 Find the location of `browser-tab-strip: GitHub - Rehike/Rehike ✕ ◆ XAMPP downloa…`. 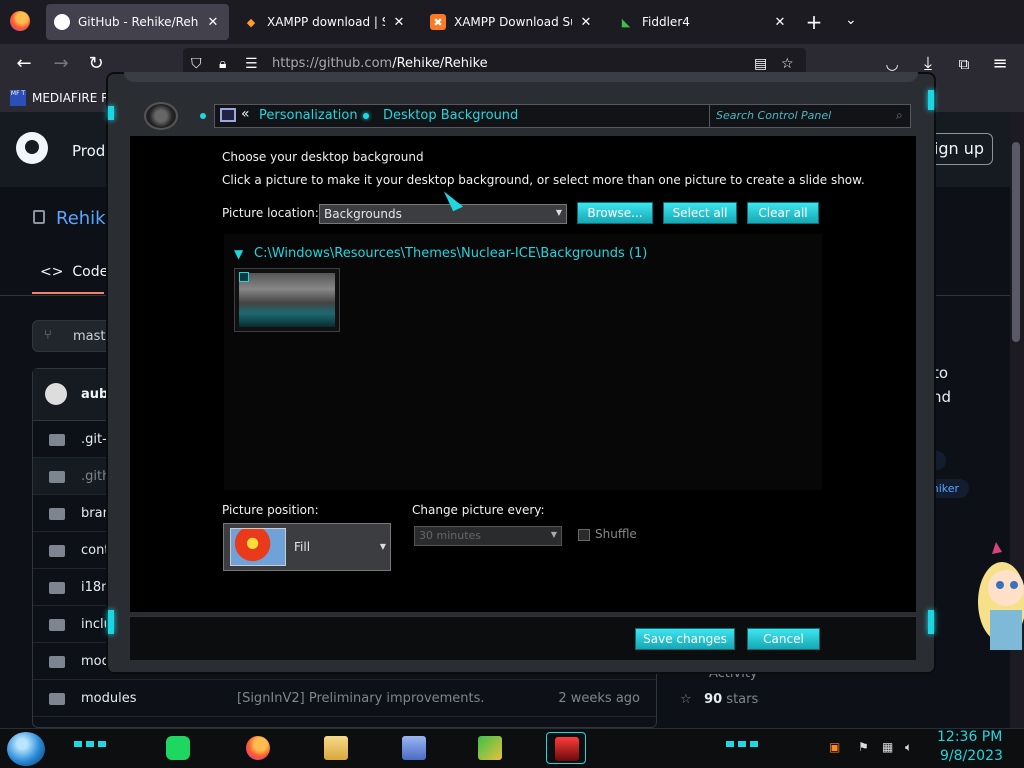

browser-tab-strip: GitHub - Rehike/Rehike ✕ ◆ XAMPP downloa… is located at coordinates (512, 22).